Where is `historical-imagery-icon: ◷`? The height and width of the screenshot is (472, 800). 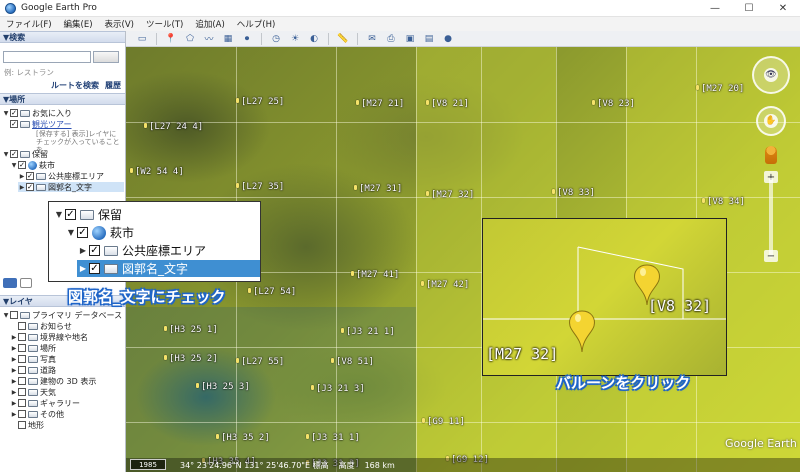 historical-imagery-icon: ◷ is located at coordinates (276, 38).